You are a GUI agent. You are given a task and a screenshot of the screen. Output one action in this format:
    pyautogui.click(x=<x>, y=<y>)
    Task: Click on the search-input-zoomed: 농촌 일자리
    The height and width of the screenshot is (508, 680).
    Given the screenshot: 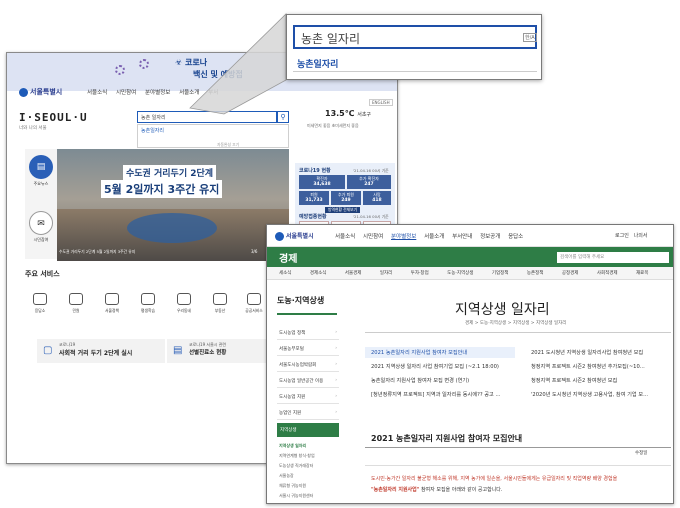 What is the action you would take?
    pyautogui.click(x=415, y=37)
    